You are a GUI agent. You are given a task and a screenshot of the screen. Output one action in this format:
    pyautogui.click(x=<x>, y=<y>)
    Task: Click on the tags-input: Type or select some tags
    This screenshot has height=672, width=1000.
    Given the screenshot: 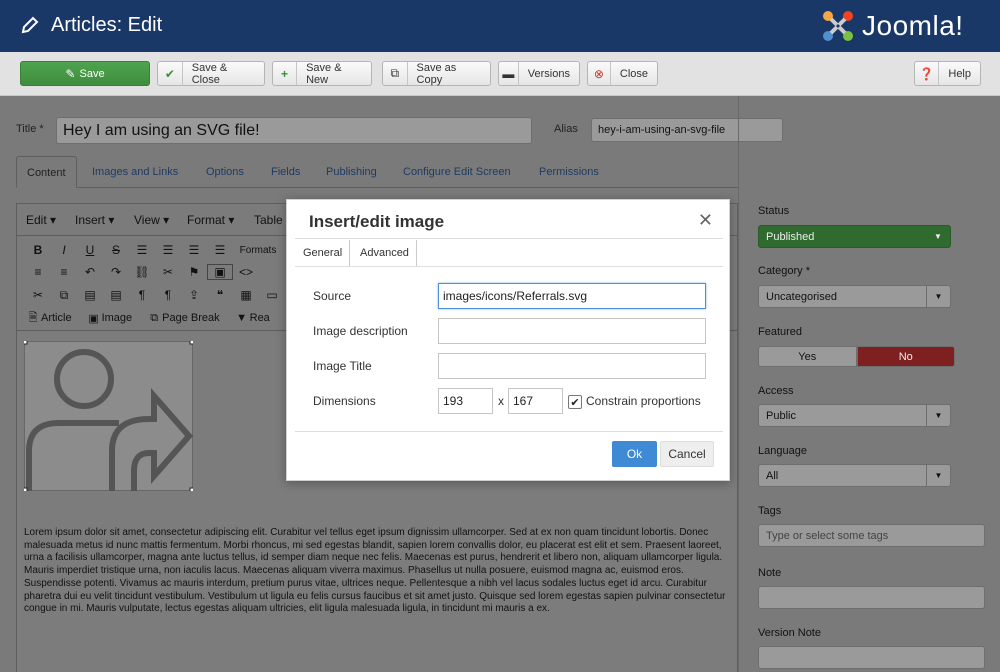 What is the action you would take?
    pyautogui.click(x=871, y=535)
    